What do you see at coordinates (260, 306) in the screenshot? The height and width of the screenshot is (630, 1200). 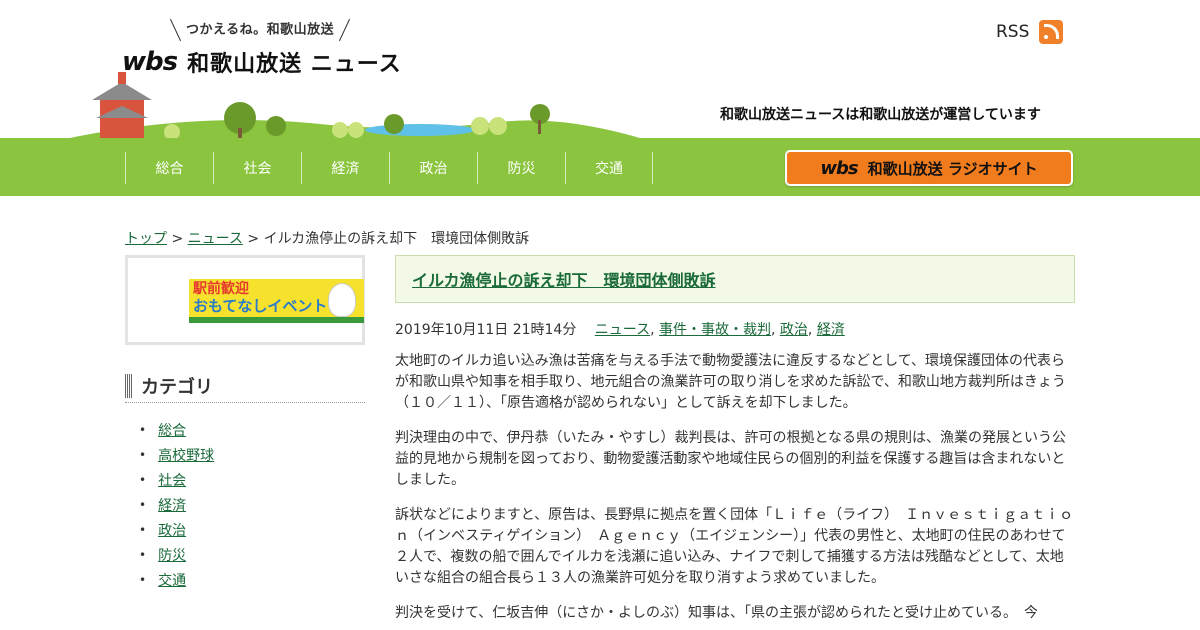 I see `banner-line2: おもてなしイベント` at bounding box center [260, 306].